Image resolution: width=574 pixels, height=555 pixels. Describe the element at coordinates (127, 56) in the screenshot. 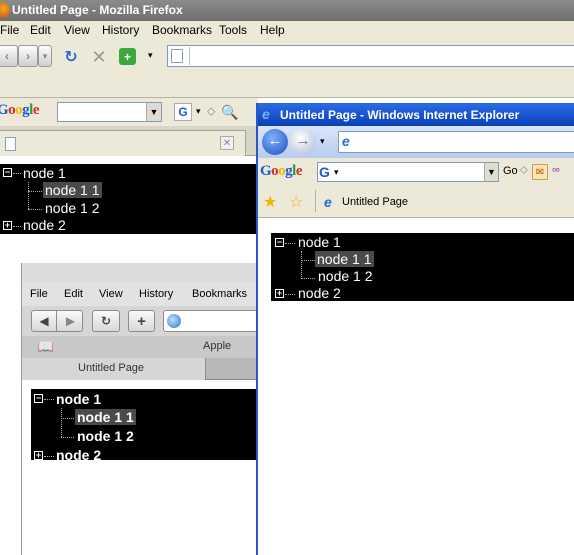

I see `new-tab-plus-icon: +` at that location.